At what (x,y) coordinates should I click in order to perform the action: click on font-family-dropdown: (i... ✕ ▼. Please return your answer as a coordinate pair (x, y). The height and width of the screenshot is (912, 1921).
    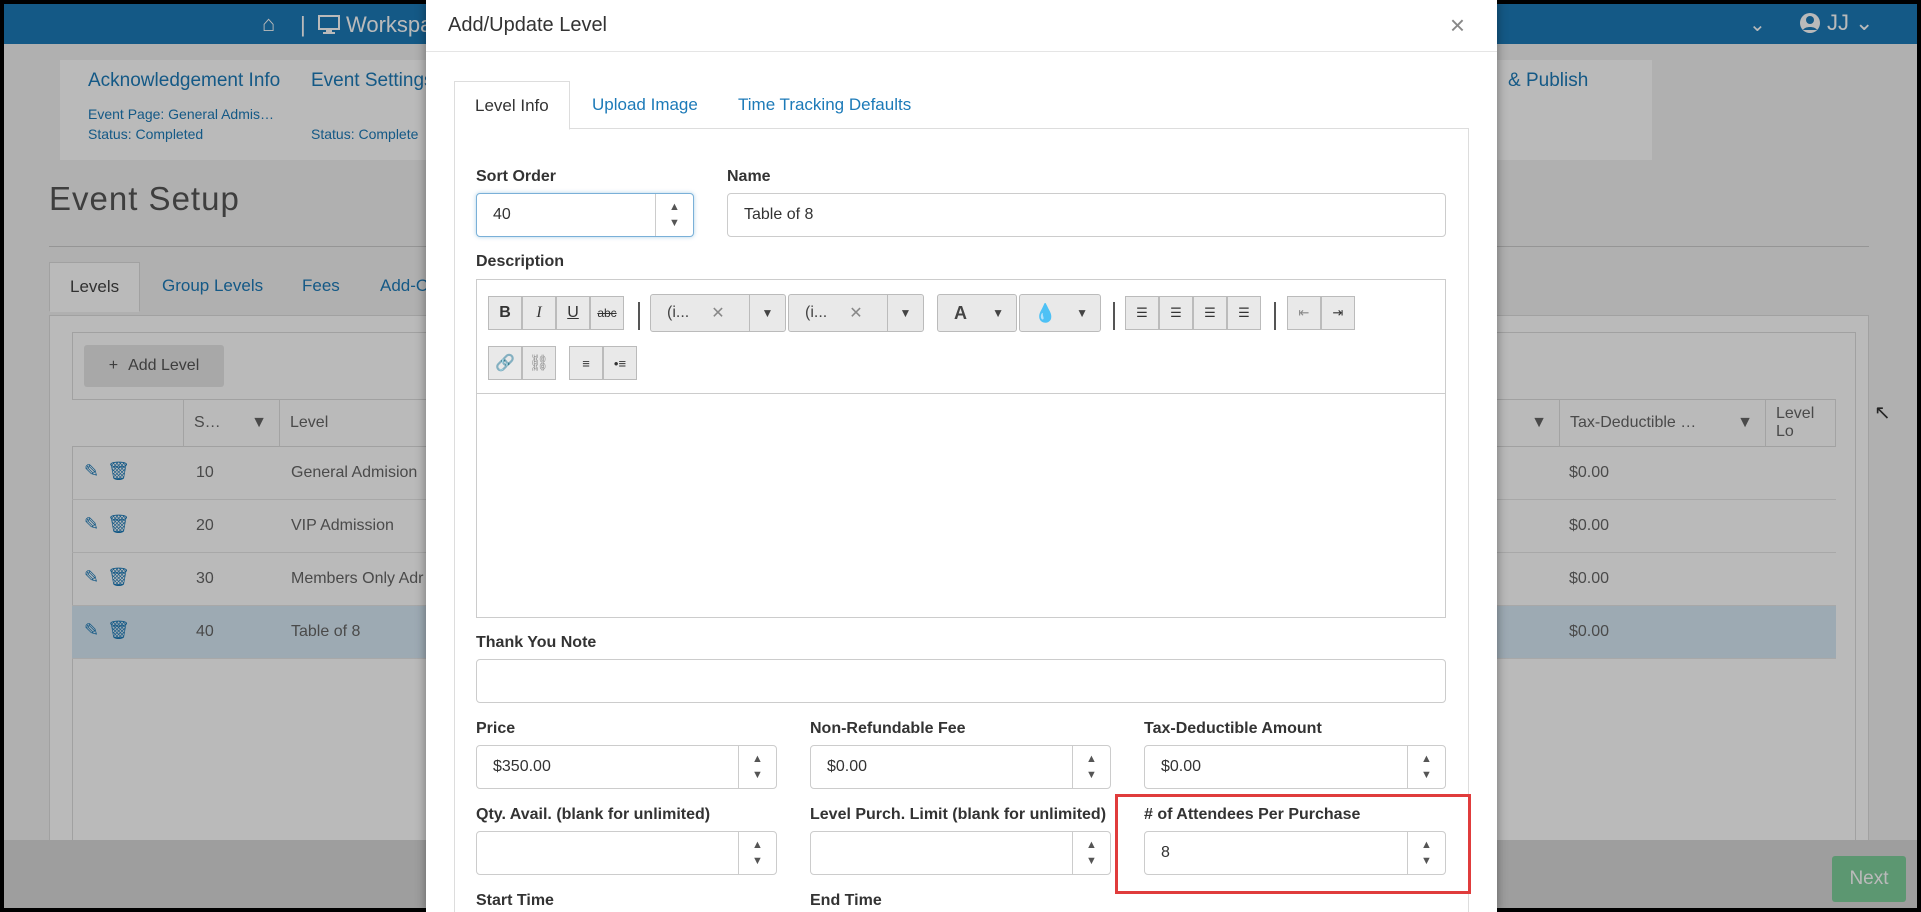
    Looking at the image, I should click on (718, 313).